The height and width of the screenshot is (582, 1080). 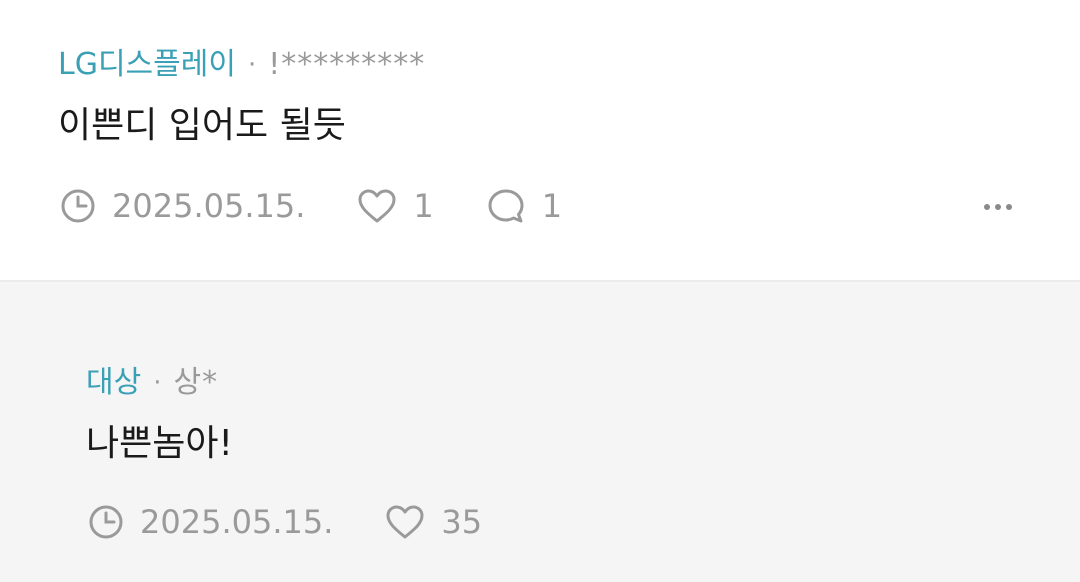 I want to click on reply-text: 나쁜놈아!, so click(x=159, y=443).